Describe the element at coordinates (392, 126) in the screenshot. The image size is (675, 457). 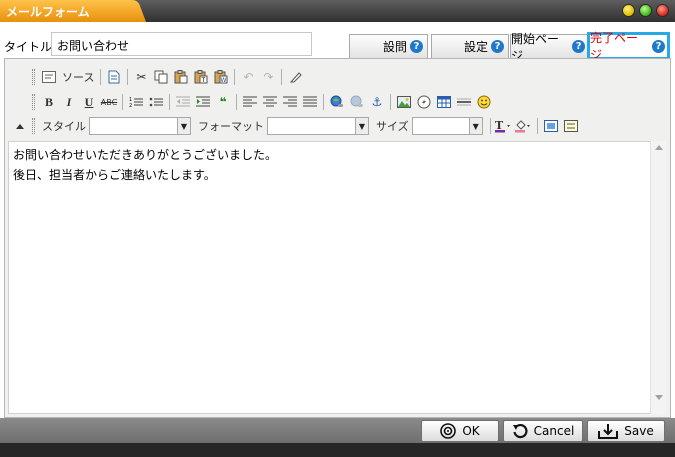
I see `size-label: サイズ` at that location.